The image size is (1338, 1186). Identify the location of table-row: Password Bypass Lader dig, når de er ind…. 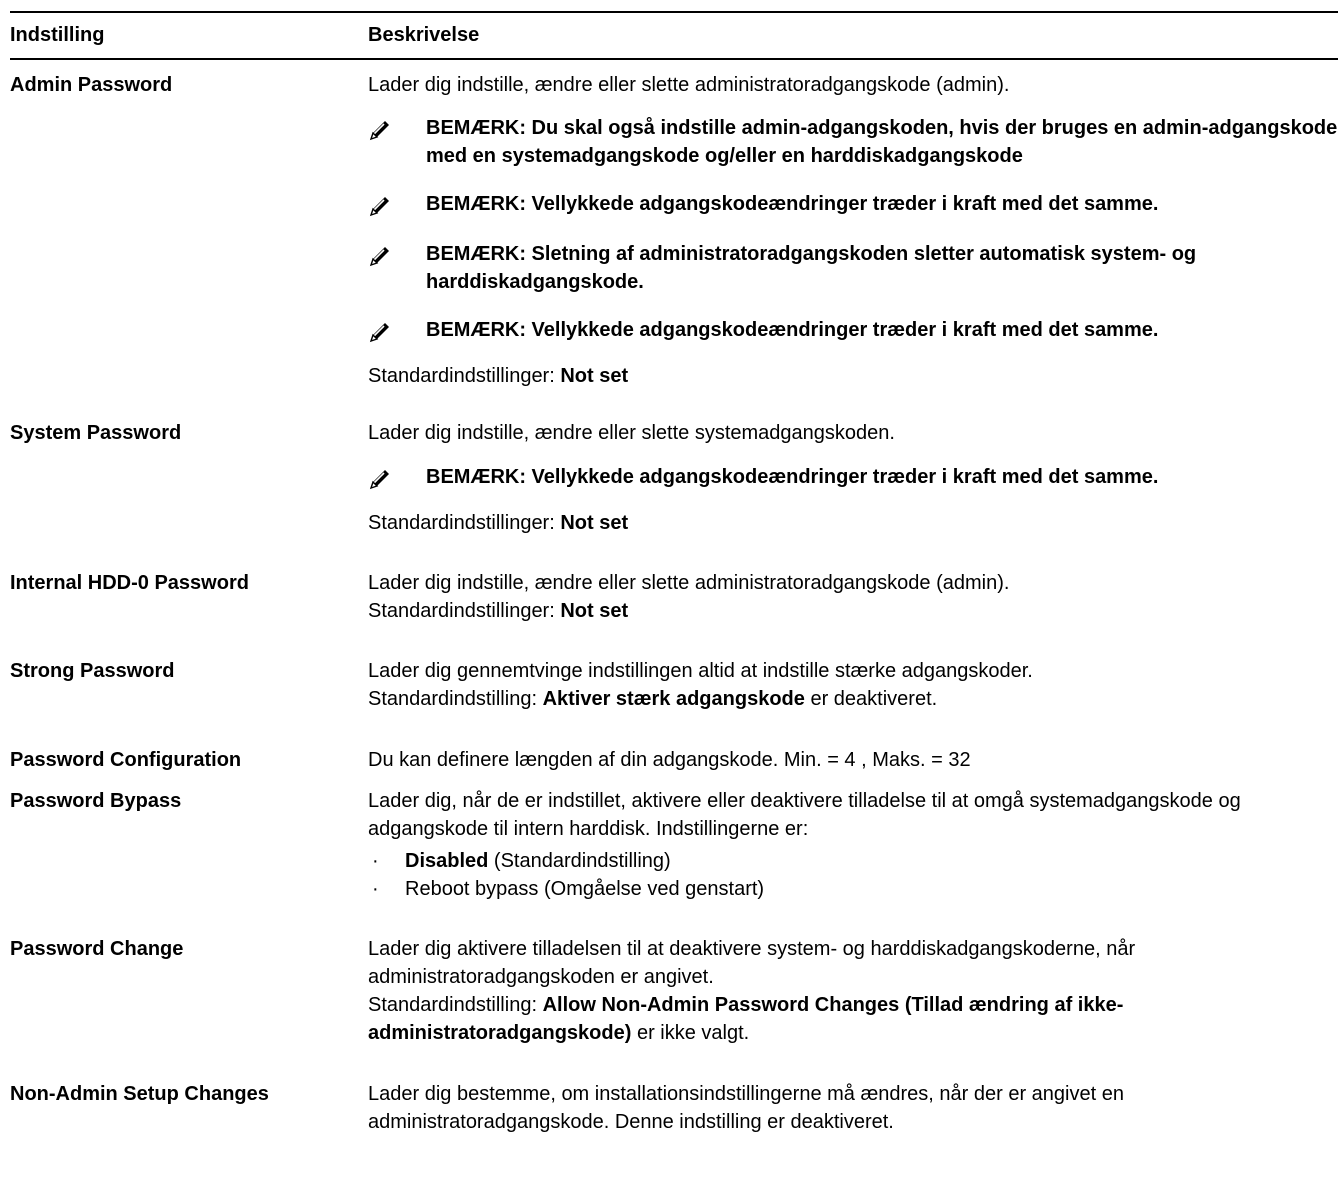
(674, 838).